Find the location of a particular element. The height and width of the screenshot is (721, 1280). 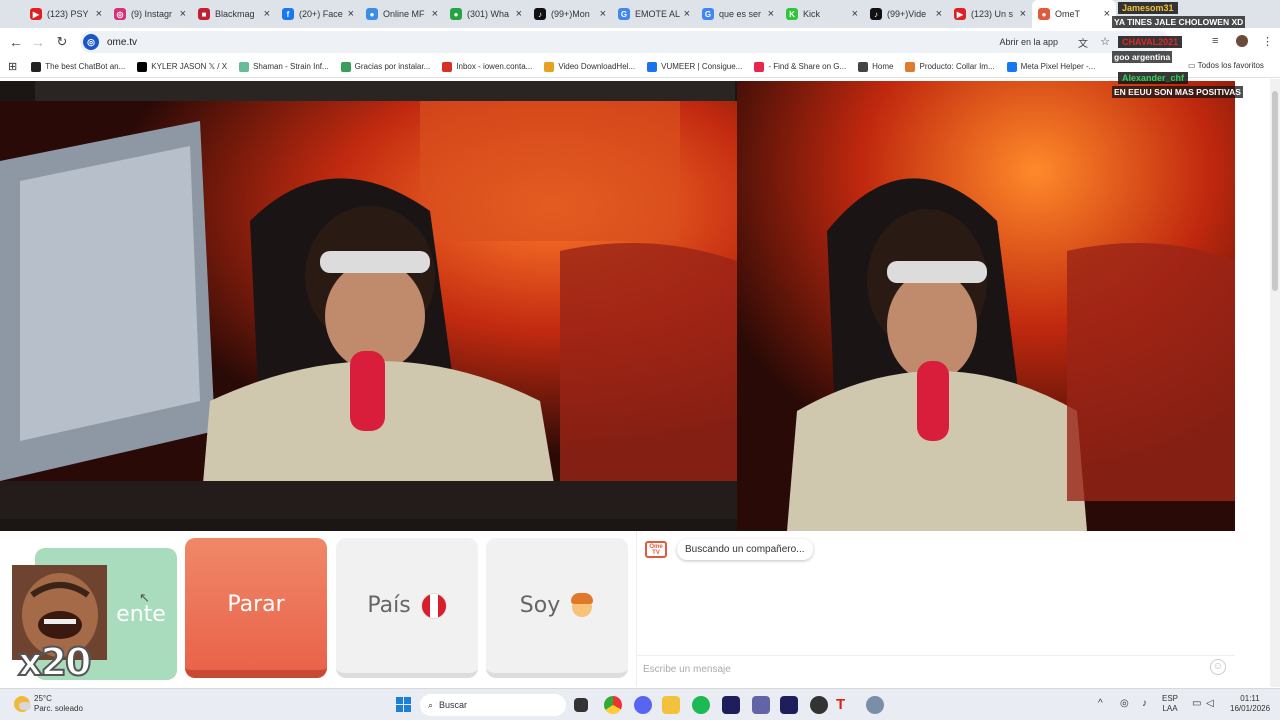

browser-tab: ▶ (123) PSY × is located at coordinates (66, 14).